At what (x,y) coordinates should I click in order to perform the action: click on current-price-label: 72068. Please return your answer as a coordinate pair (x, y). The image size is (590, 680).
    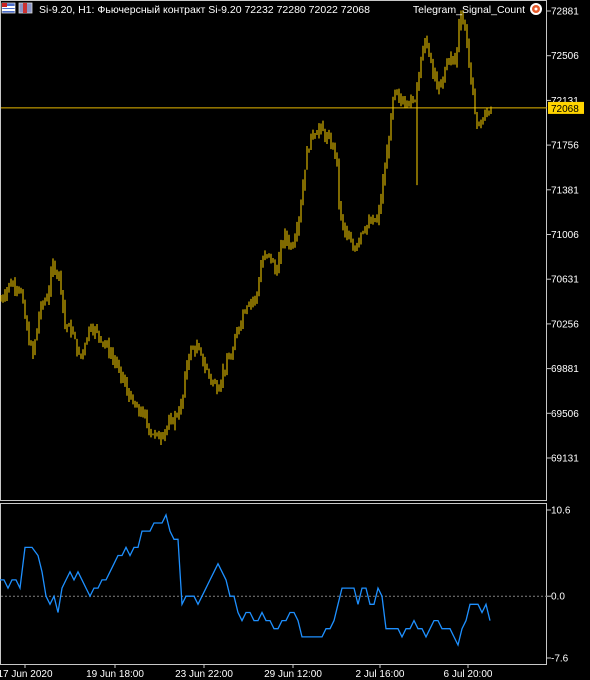
    Looking at the image, I should click on (565, 109).